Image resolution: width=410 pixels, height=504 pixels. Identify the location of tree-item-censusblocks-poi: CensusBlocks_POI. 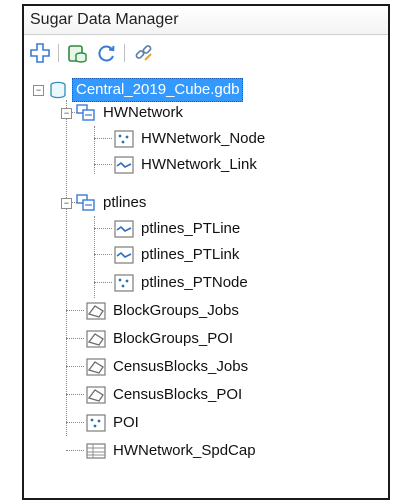
(165, 395).